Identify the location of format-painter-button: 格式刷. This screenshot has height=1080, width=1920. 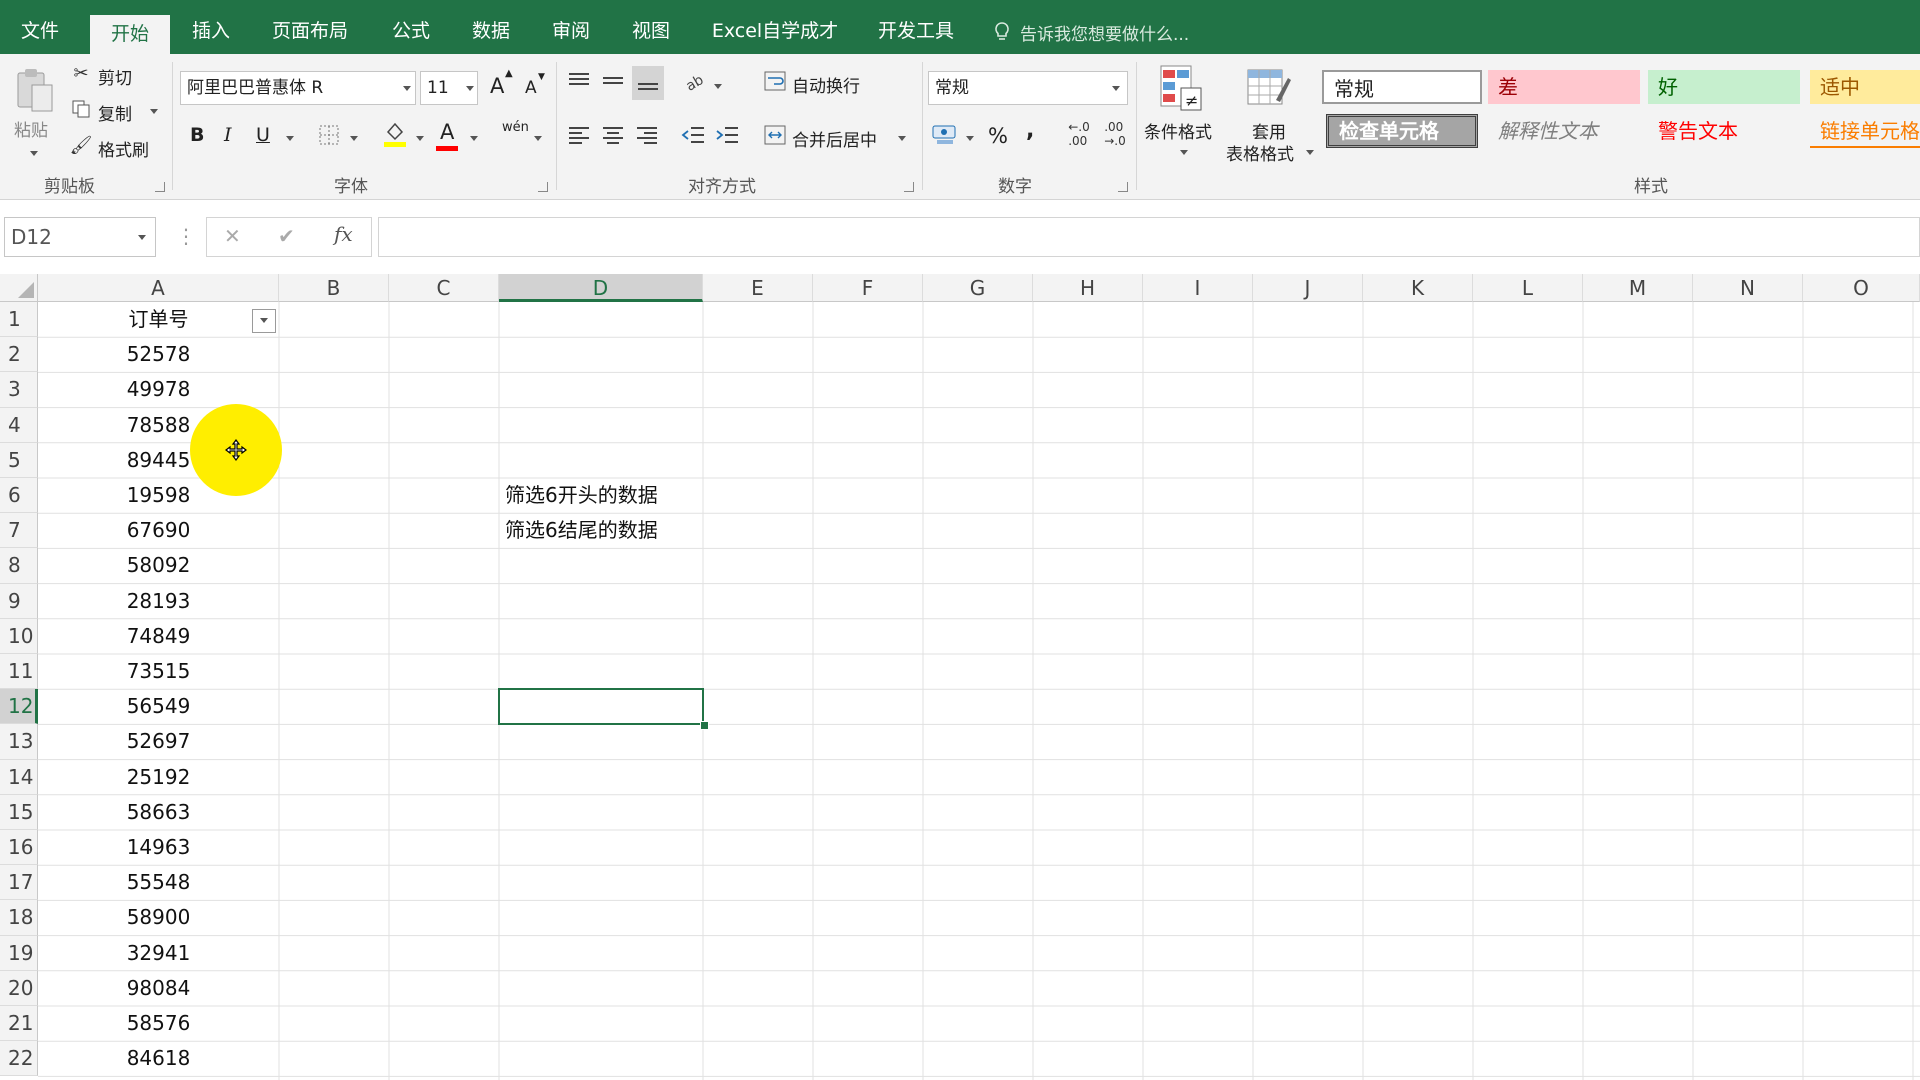
(123, 148).